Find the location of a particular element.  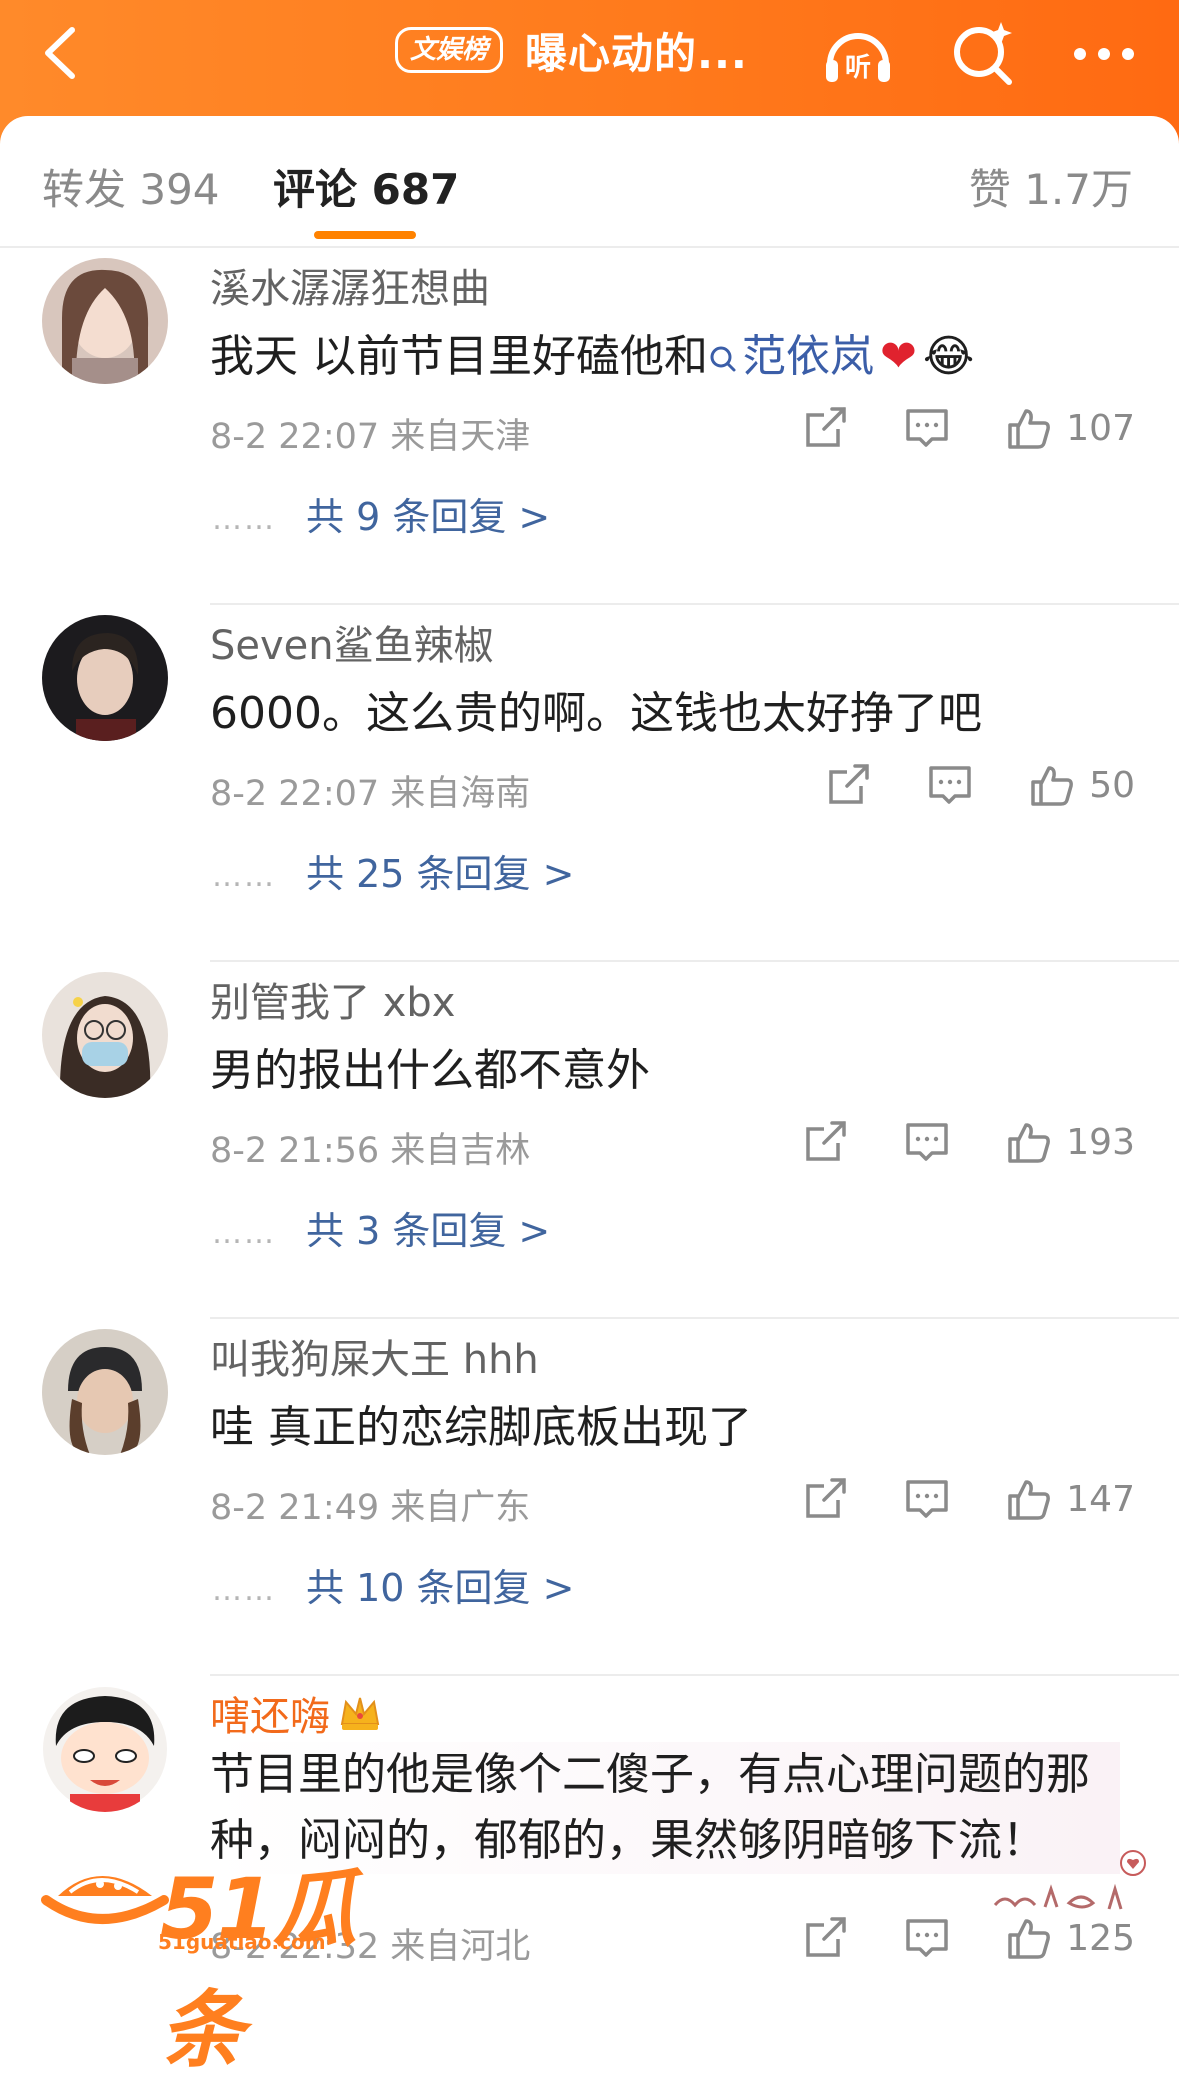

more-button is located at coordinates (1104, 54).